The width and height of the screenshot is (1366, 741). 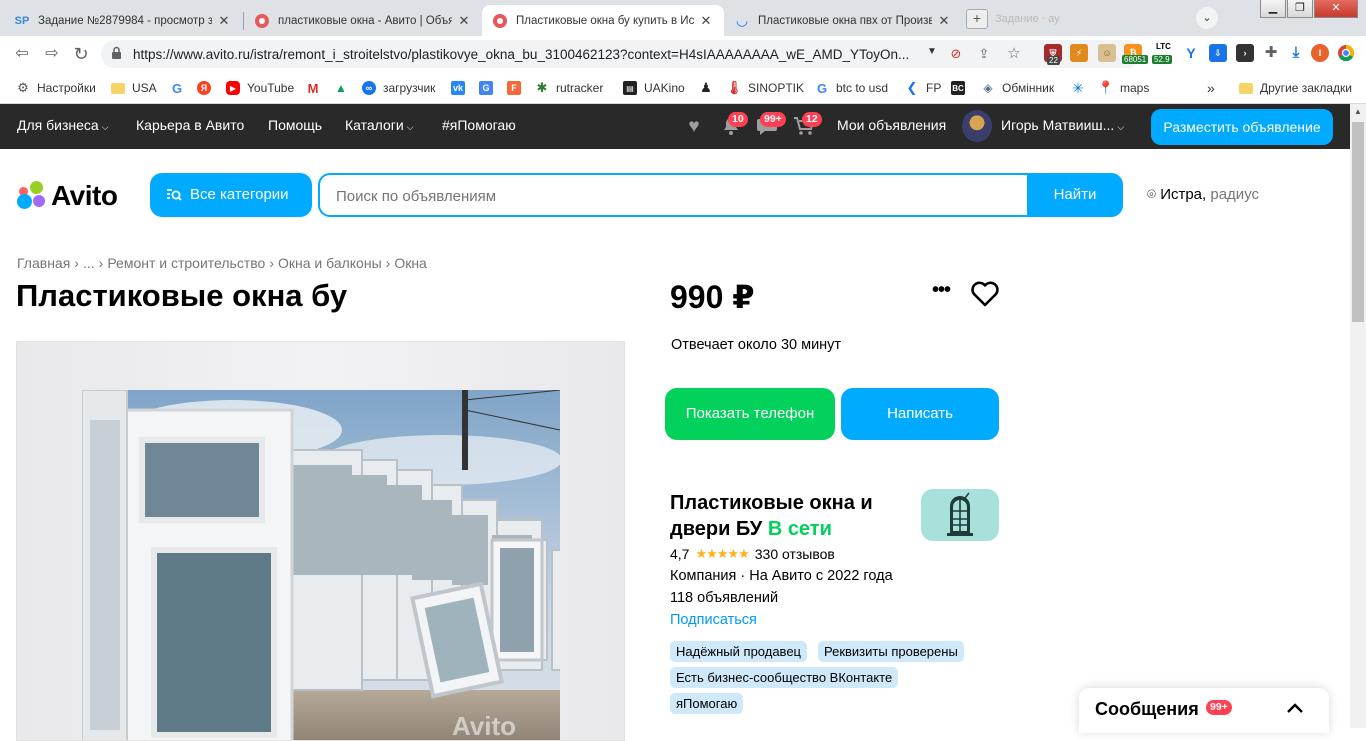 What do you see at coordinates (330, 263) in the screenshot?
I see `breadcrumb-item: Окна и балконы` at bounding box center [330, 263].